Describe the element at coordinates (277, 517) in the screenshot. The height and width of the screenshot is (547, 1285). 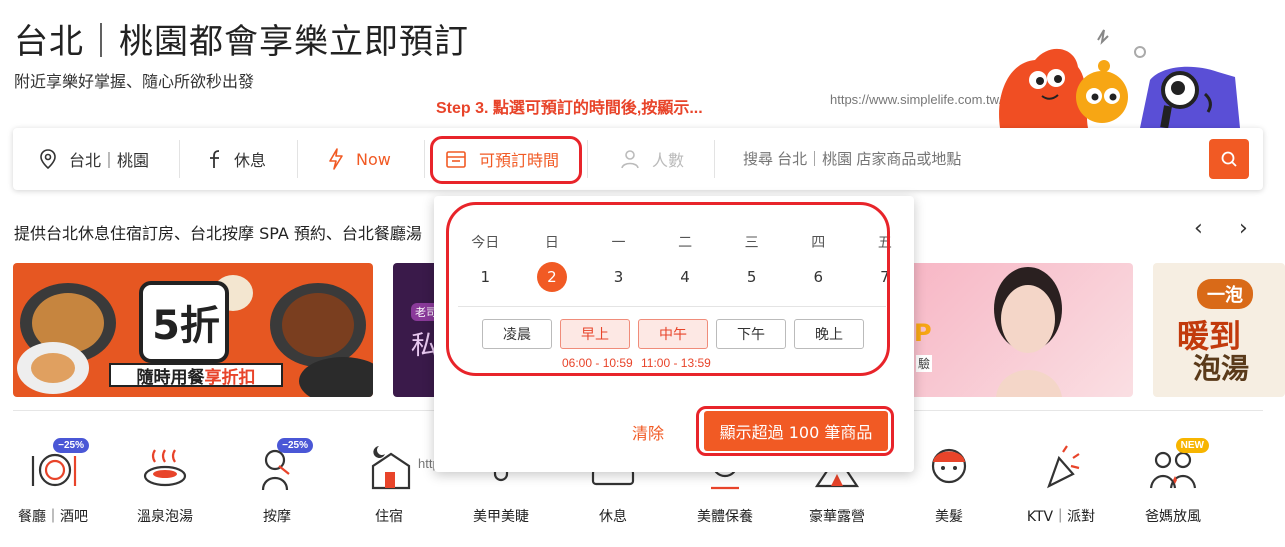
I see `category-label: 按摩` at that location.